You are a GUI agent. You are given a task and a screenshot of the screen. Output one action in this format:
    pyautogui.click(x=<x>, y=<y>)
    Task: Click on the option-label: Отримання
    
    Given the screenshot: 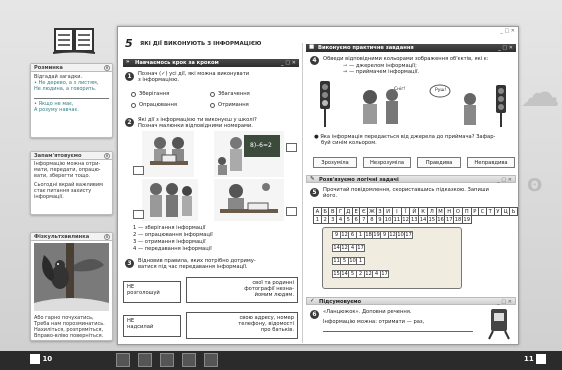 What is the action you would take?
    pyautogui.click(x=233, y=105)
    